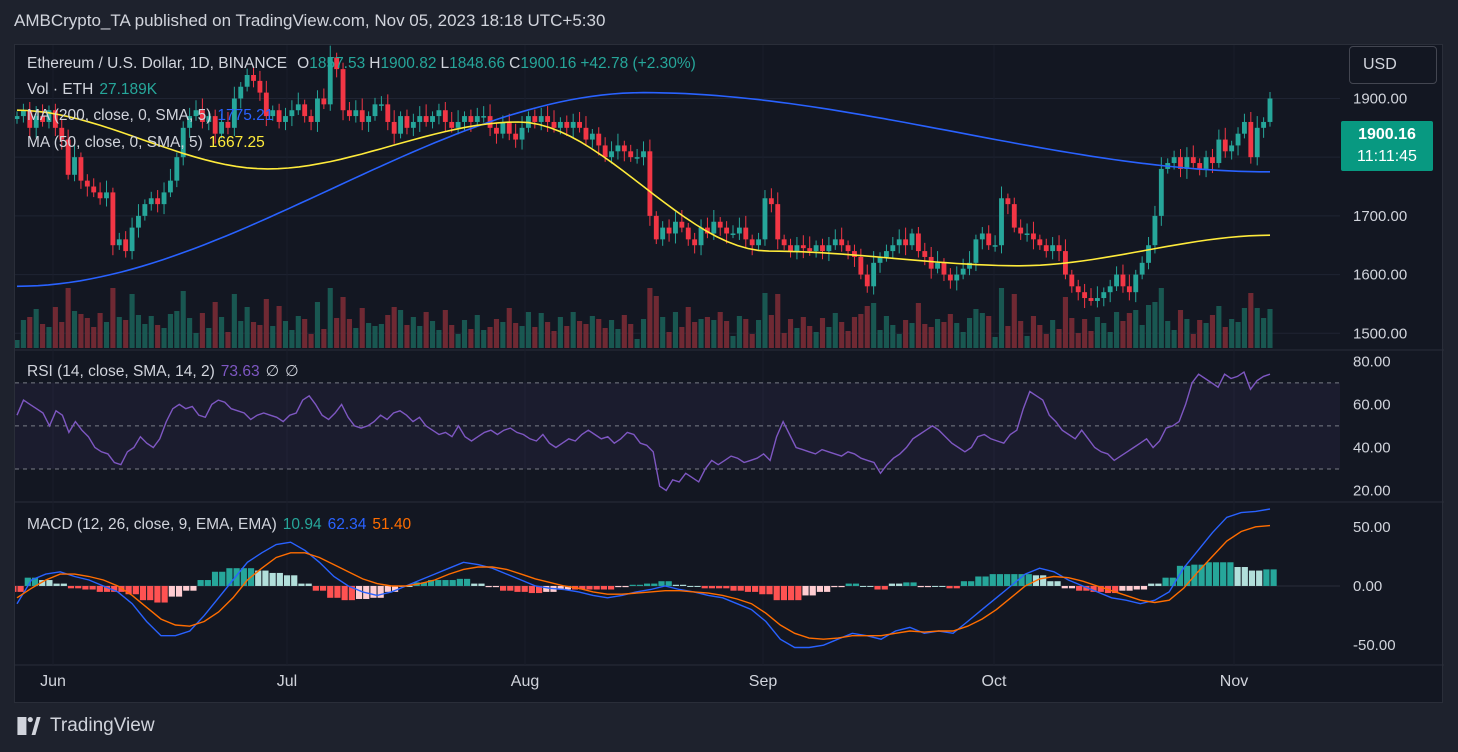 The height and width of the screenshot is (752, 1458). What do you see at coordinates (152, 524) in the screenshot?
I see `macd-label: MACD (12, 26, close, 9, EMA, EMA)` at bounding box center [152, 524].